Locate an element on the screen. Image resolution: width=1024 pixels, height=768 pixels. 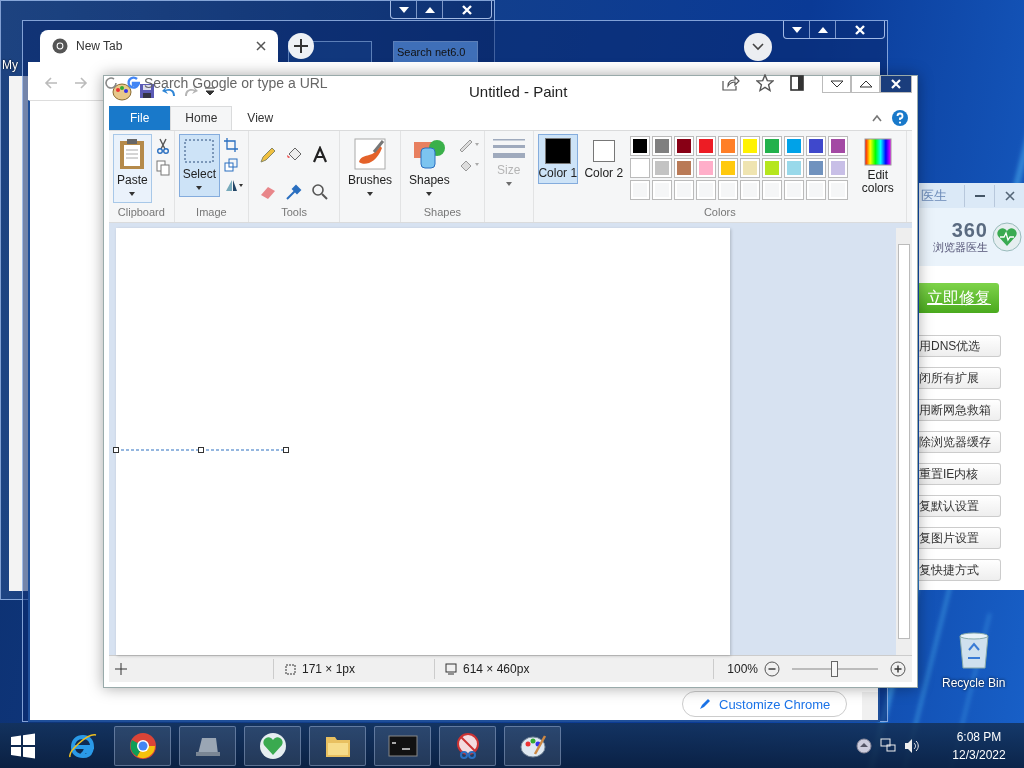
ribbon-tab: View is located at coordinates (260, 117).